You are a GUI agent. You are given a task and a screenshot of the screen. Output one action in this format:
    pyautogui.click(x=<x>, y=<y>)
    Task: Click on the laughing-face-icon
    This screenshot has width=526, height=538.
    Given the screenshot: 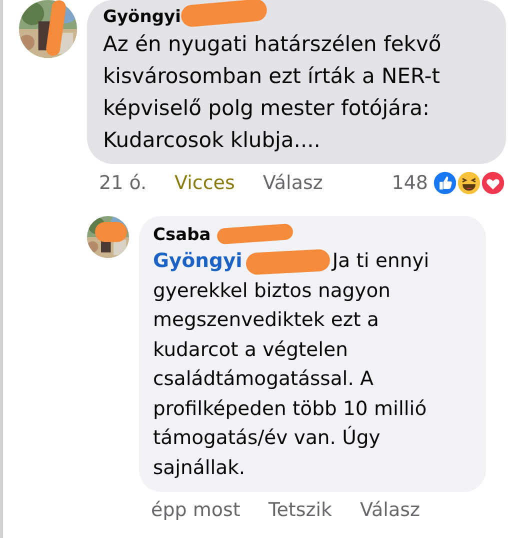 What is the action you would take?
    pyautogui.click(x=469, y=183)
    